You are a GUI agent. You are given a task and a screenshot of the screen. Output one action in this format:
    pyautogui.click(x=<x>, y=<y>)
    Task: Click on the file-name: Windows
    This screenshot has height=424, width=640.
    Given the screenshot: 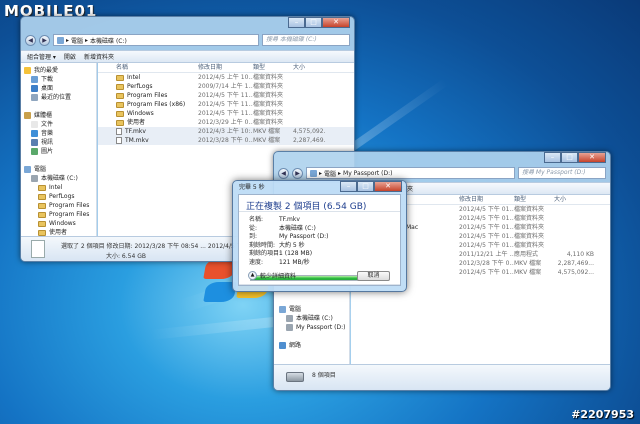 What is the action you would take?
    pyautogui.click(x=140, y=113)
    